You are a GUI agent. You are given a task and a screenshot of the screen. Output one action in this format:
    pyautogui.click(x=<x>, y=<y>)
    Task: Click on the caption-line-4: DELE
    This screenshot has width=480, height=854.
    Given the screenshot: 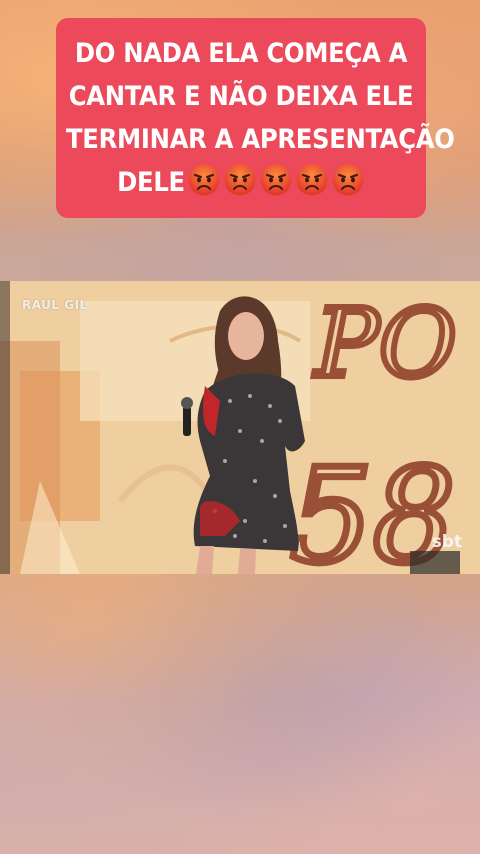 What is the action you would take?
    pyautogui.click(x=241, y=182)
    